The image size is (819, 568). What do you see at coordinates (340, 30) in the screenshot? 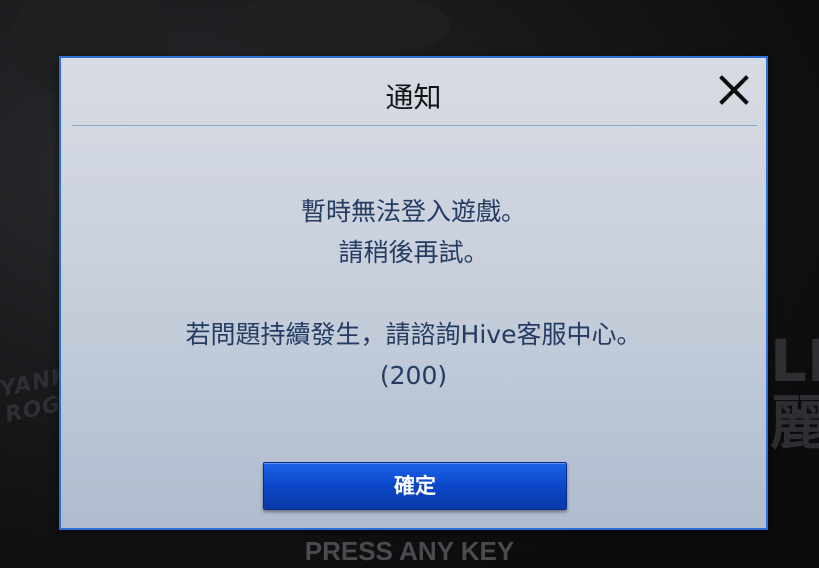
I see `background-figure-top` at bounding box center [340, 30].